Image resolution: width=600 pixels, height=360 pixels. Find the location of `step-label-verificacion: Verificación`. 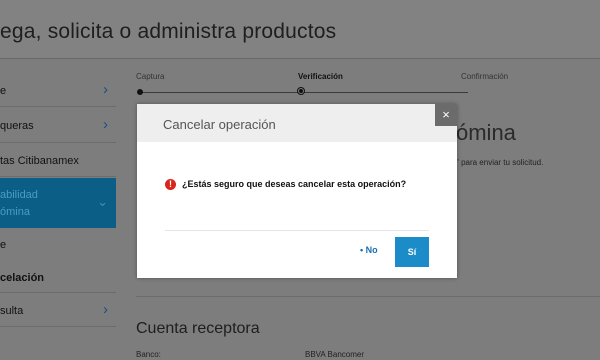

step-label-verificacion: Verificación is located at coordinates (320, 76).